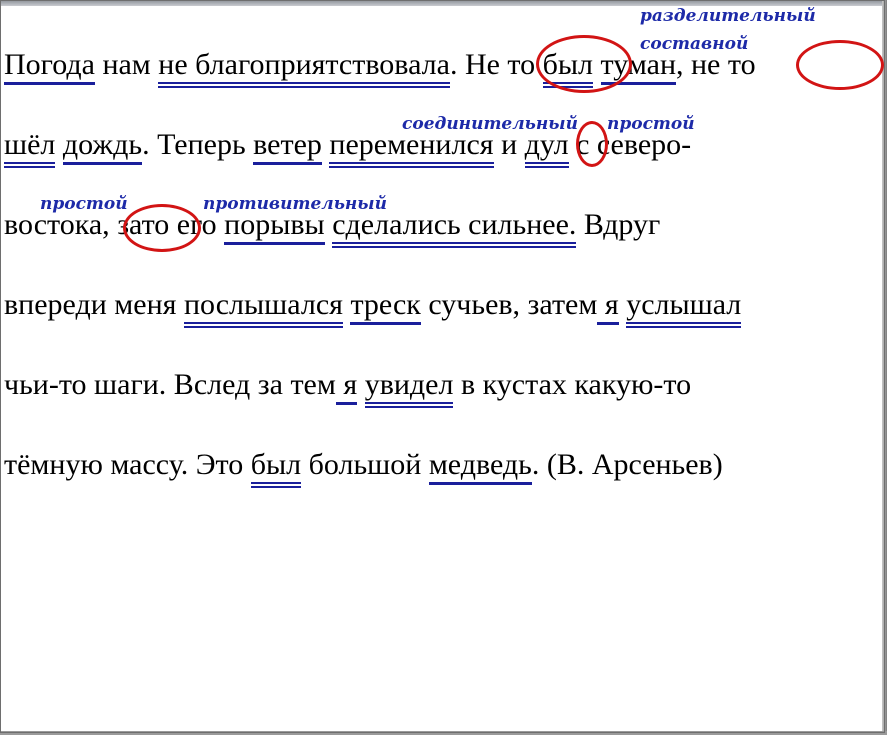 The height and width of the screenshot is (735, 887). Describe the element at coordinates (30, 148) in the screenshot. I see `predicate-word: шёл` at that location.